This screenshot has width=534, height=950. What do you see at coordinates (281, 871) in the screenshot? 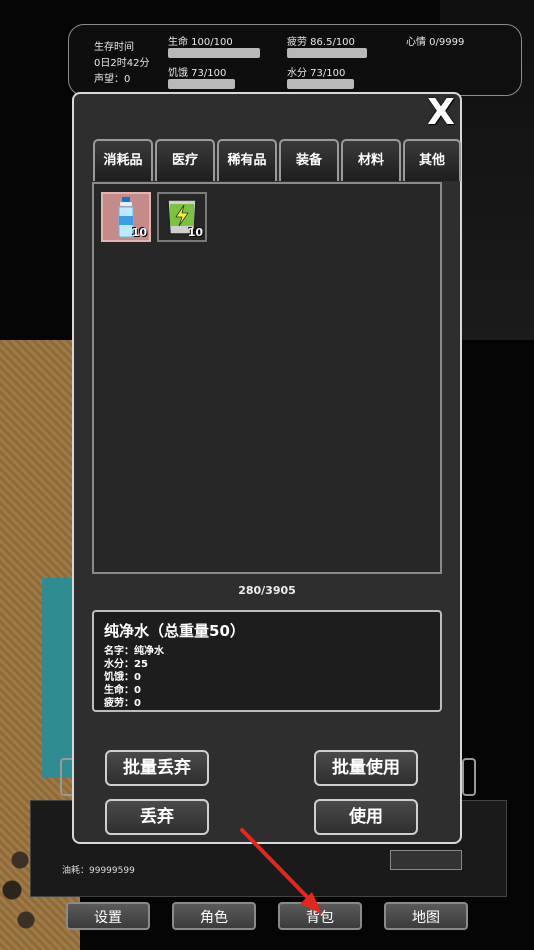
I see `pointer-arrow-icon` at bounding box center [281, 871].